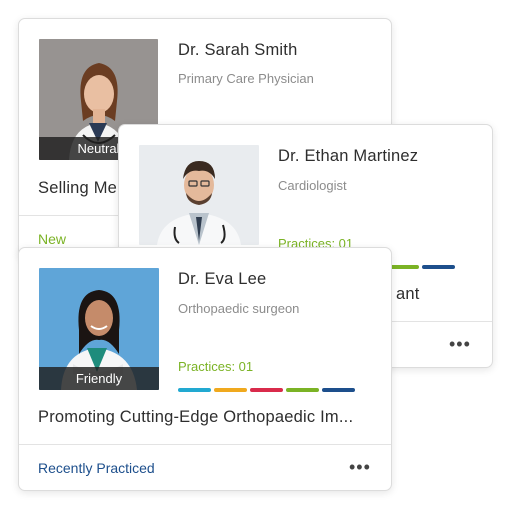  I want to click on doctor-name: Dr. Sarah Smith, so click(238, 50).